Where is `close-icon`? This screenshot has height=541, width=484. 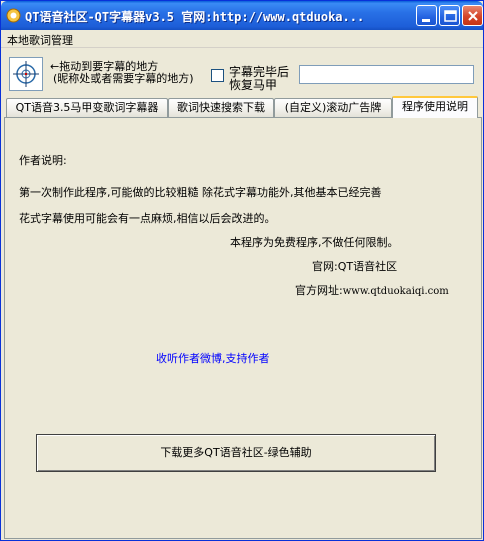 close-icon is located at coordinates (473, 16).